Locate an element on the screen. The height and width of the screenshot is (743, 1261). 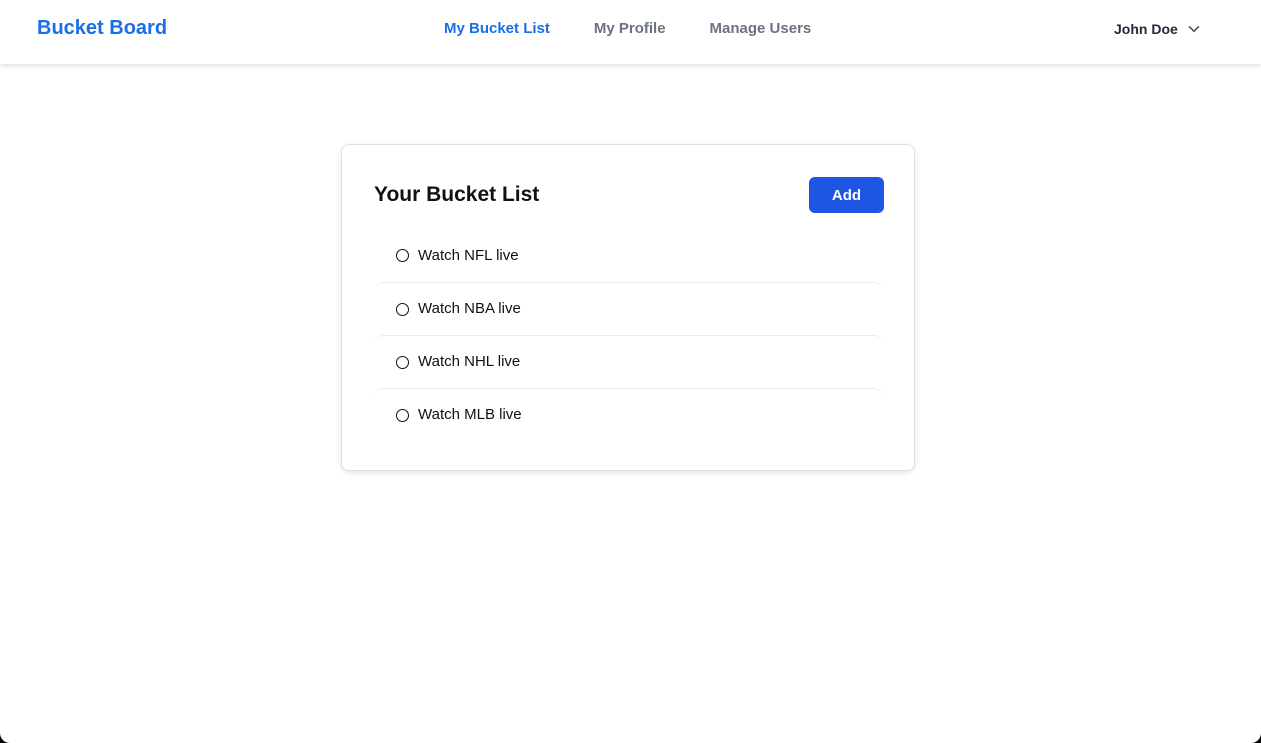
list-item-label: Watch NHL live is located at coordinates (469, 361).